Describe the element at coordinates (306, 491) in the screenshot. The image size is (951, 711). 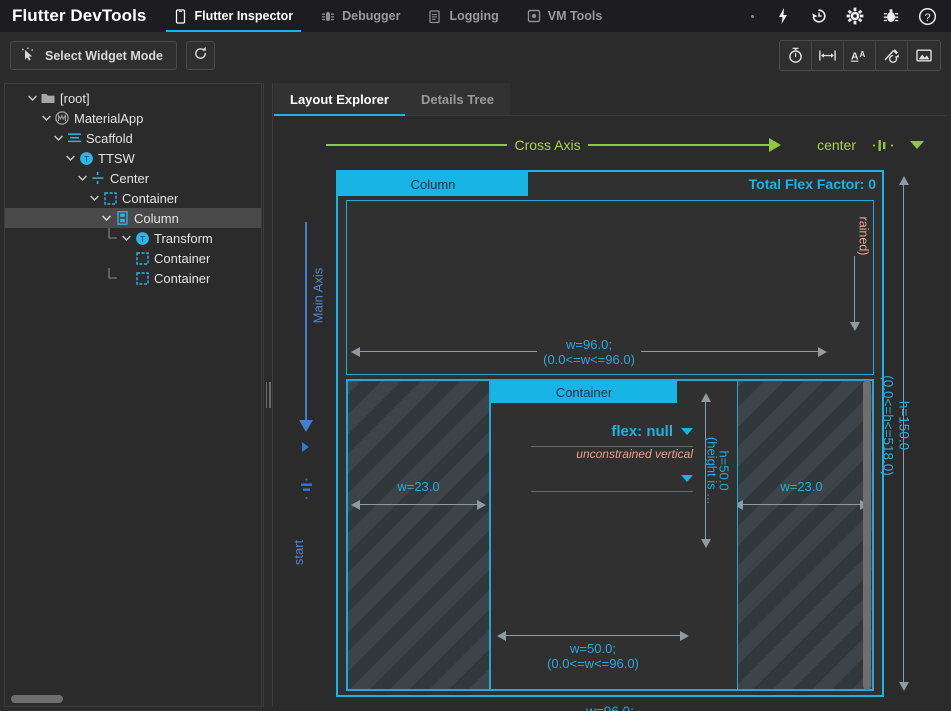
I see `align-start-icon` at that location.